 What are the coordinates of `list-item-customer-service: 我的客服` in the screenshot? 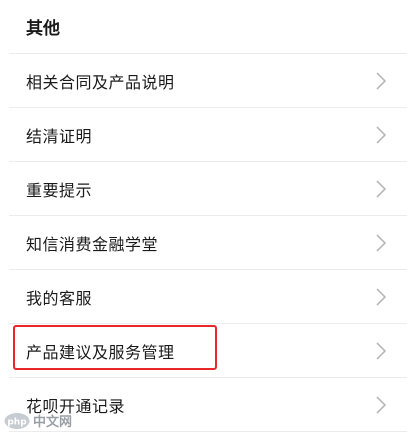 It's located at (208, 297).